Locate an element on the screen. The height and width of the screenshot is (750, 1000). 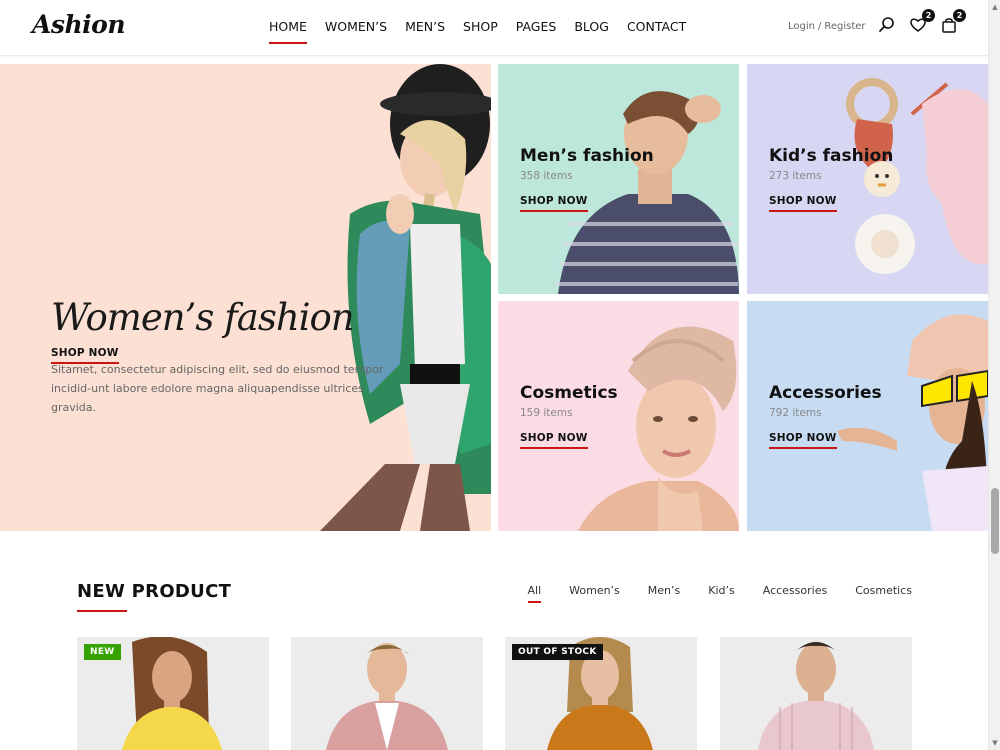
scroll-up-arrow-icon: ▲ is located at coordinates (995, 7).